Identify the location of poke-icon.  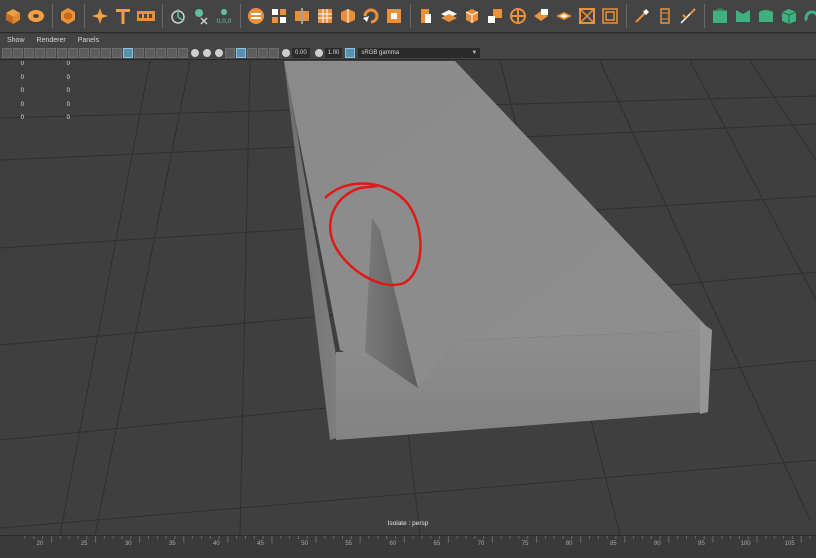
(665, 16).